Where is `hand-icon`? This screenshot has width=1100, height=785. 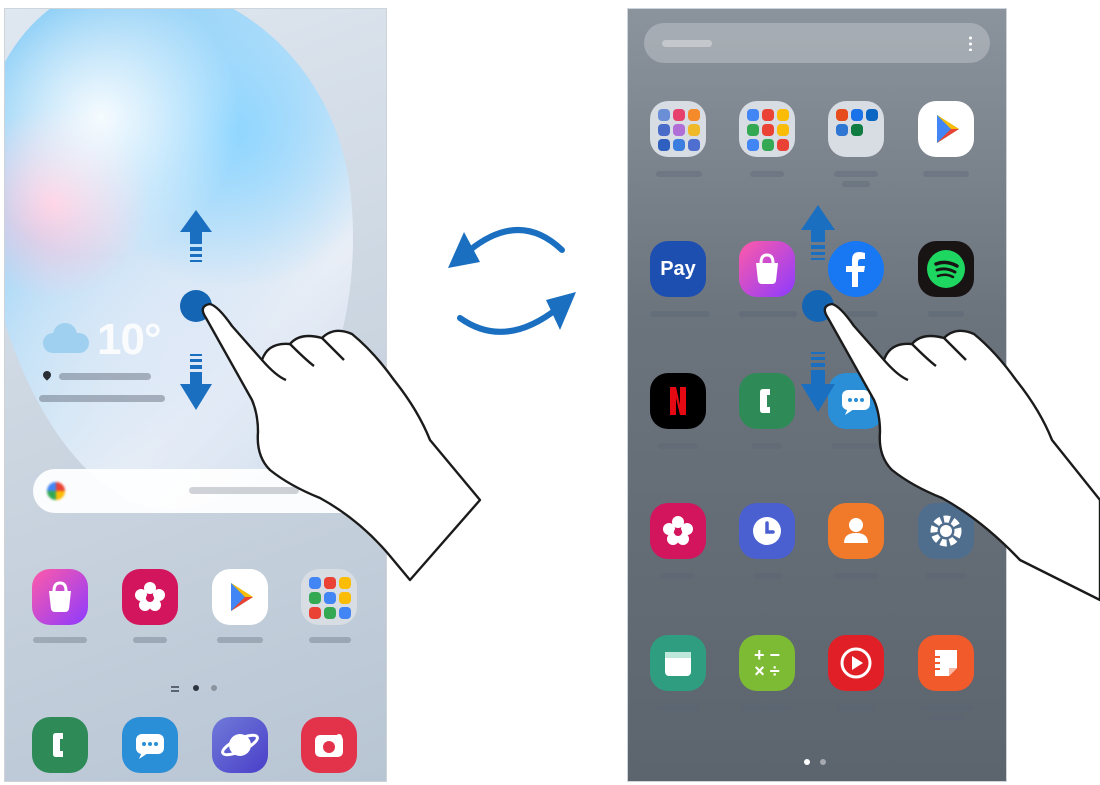 hand-icon is located at coordinates (341, 442).